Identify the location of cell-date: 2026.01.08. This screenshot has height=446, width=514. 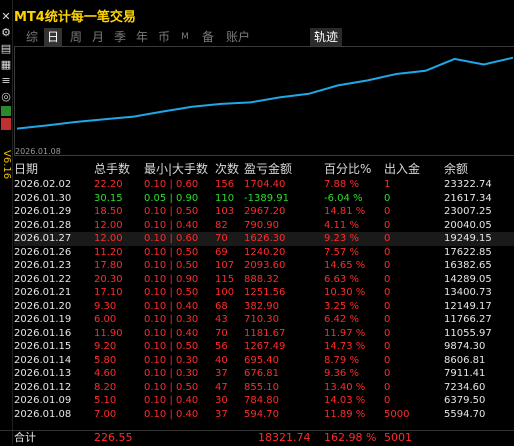
(43, 414).